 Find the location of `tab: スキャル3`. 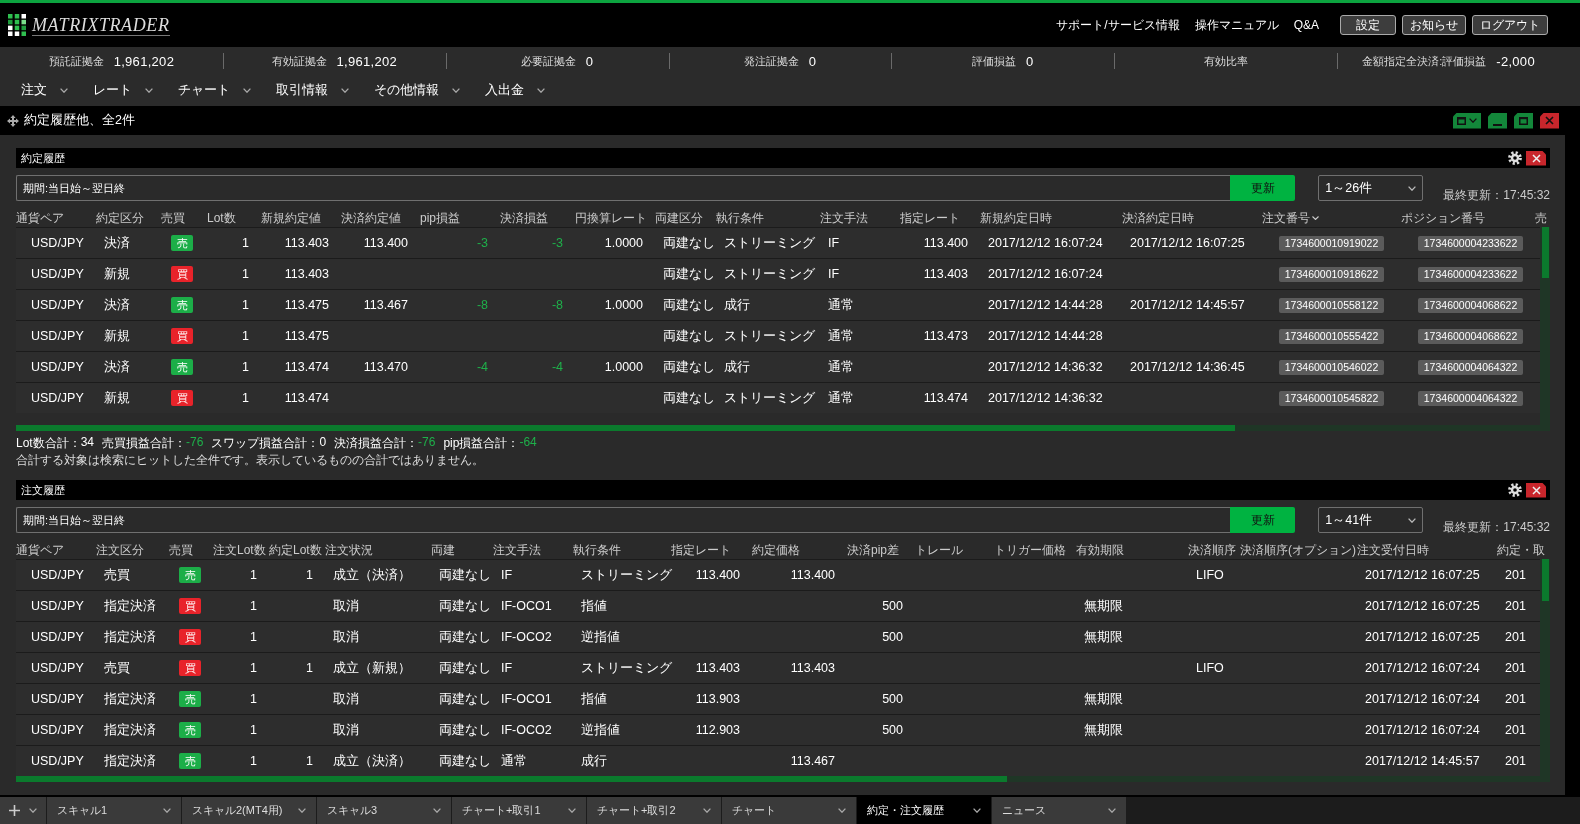

tab: スキャル3 is located at coordinates (384, 810).